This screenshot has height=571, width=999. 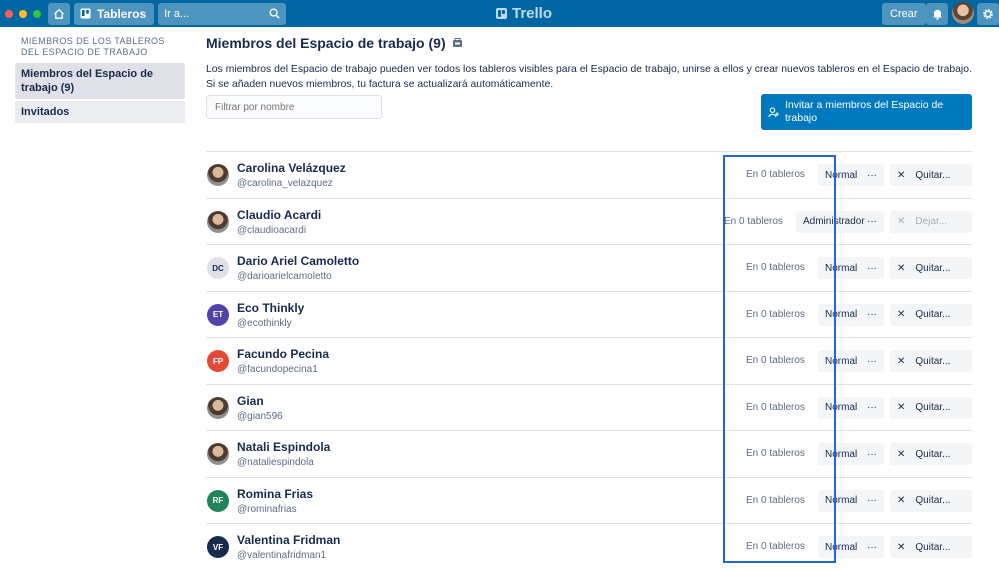 What do you see at coordinates (284, 276) in the screenshot?
I see `member-handle: @darioarielcamoletto` at bounding box center [284, 276].